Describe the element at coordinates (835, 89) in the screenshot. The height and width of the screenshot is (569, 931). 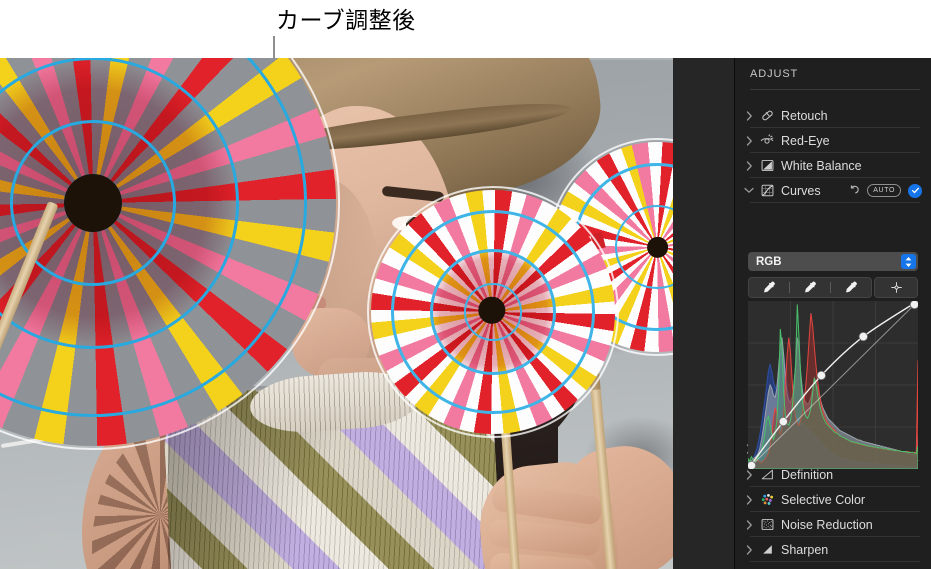
I see `header-rule` at that location.